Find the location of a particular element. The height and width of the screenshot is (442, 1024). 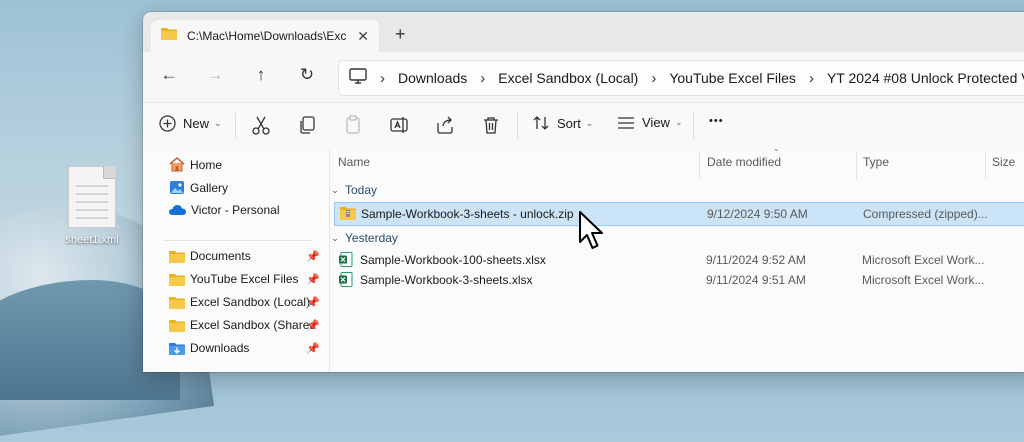

sidebar-item-excel-sandbox-local: Excel Sandbox (Local) is located at coordinates (239, 302).